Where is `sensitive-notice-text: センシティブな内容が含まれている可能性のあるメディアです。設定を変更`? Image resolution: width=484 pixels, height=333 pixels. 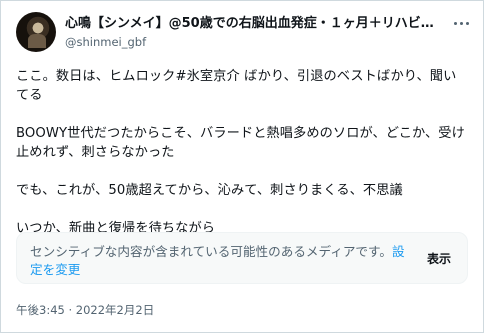 sensitive-notice-text: センシティブな内容が含まれている可能性のあるメディアです。設定を変更 is located at coordinates (219, 261).